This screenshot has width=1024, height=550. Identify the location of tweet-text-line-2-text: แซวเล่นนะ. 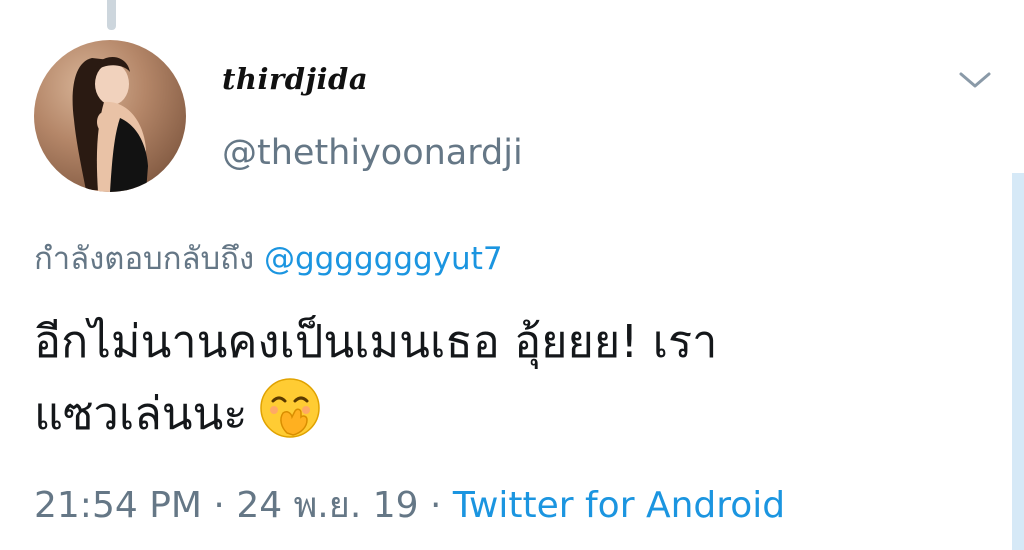
(141, 413).